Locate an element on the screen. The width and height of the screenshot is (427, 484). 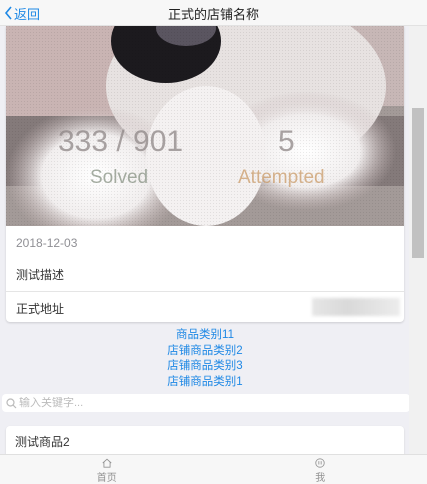
search-bar is located at coordinates (206, 403).